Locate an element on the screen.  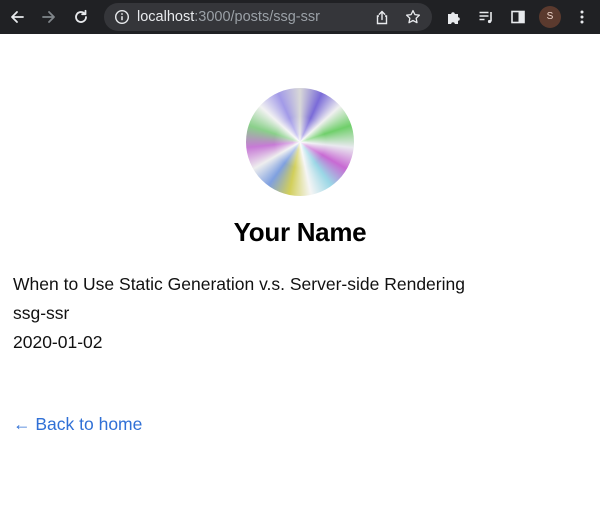
share-icon is located at coordinates (382, 17).